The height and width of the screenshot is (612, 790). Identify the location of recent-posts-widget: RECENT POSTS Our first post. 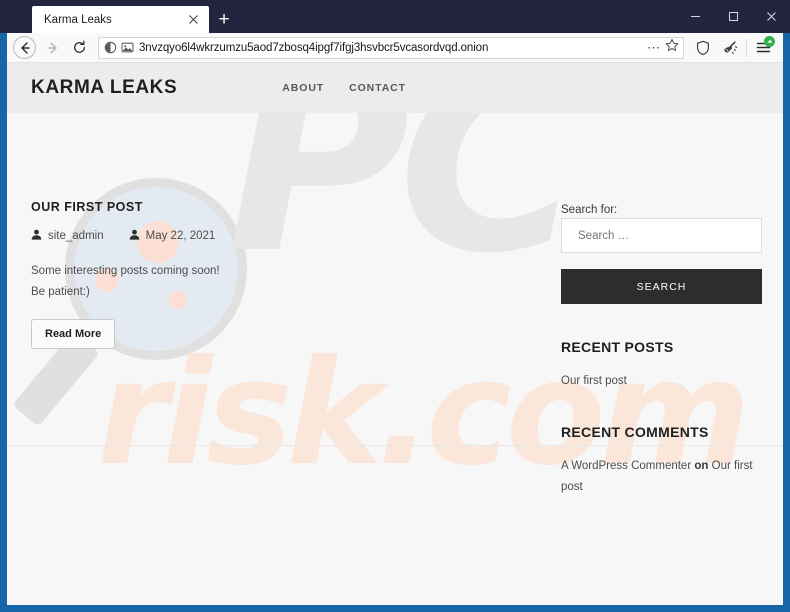
(661, 365).